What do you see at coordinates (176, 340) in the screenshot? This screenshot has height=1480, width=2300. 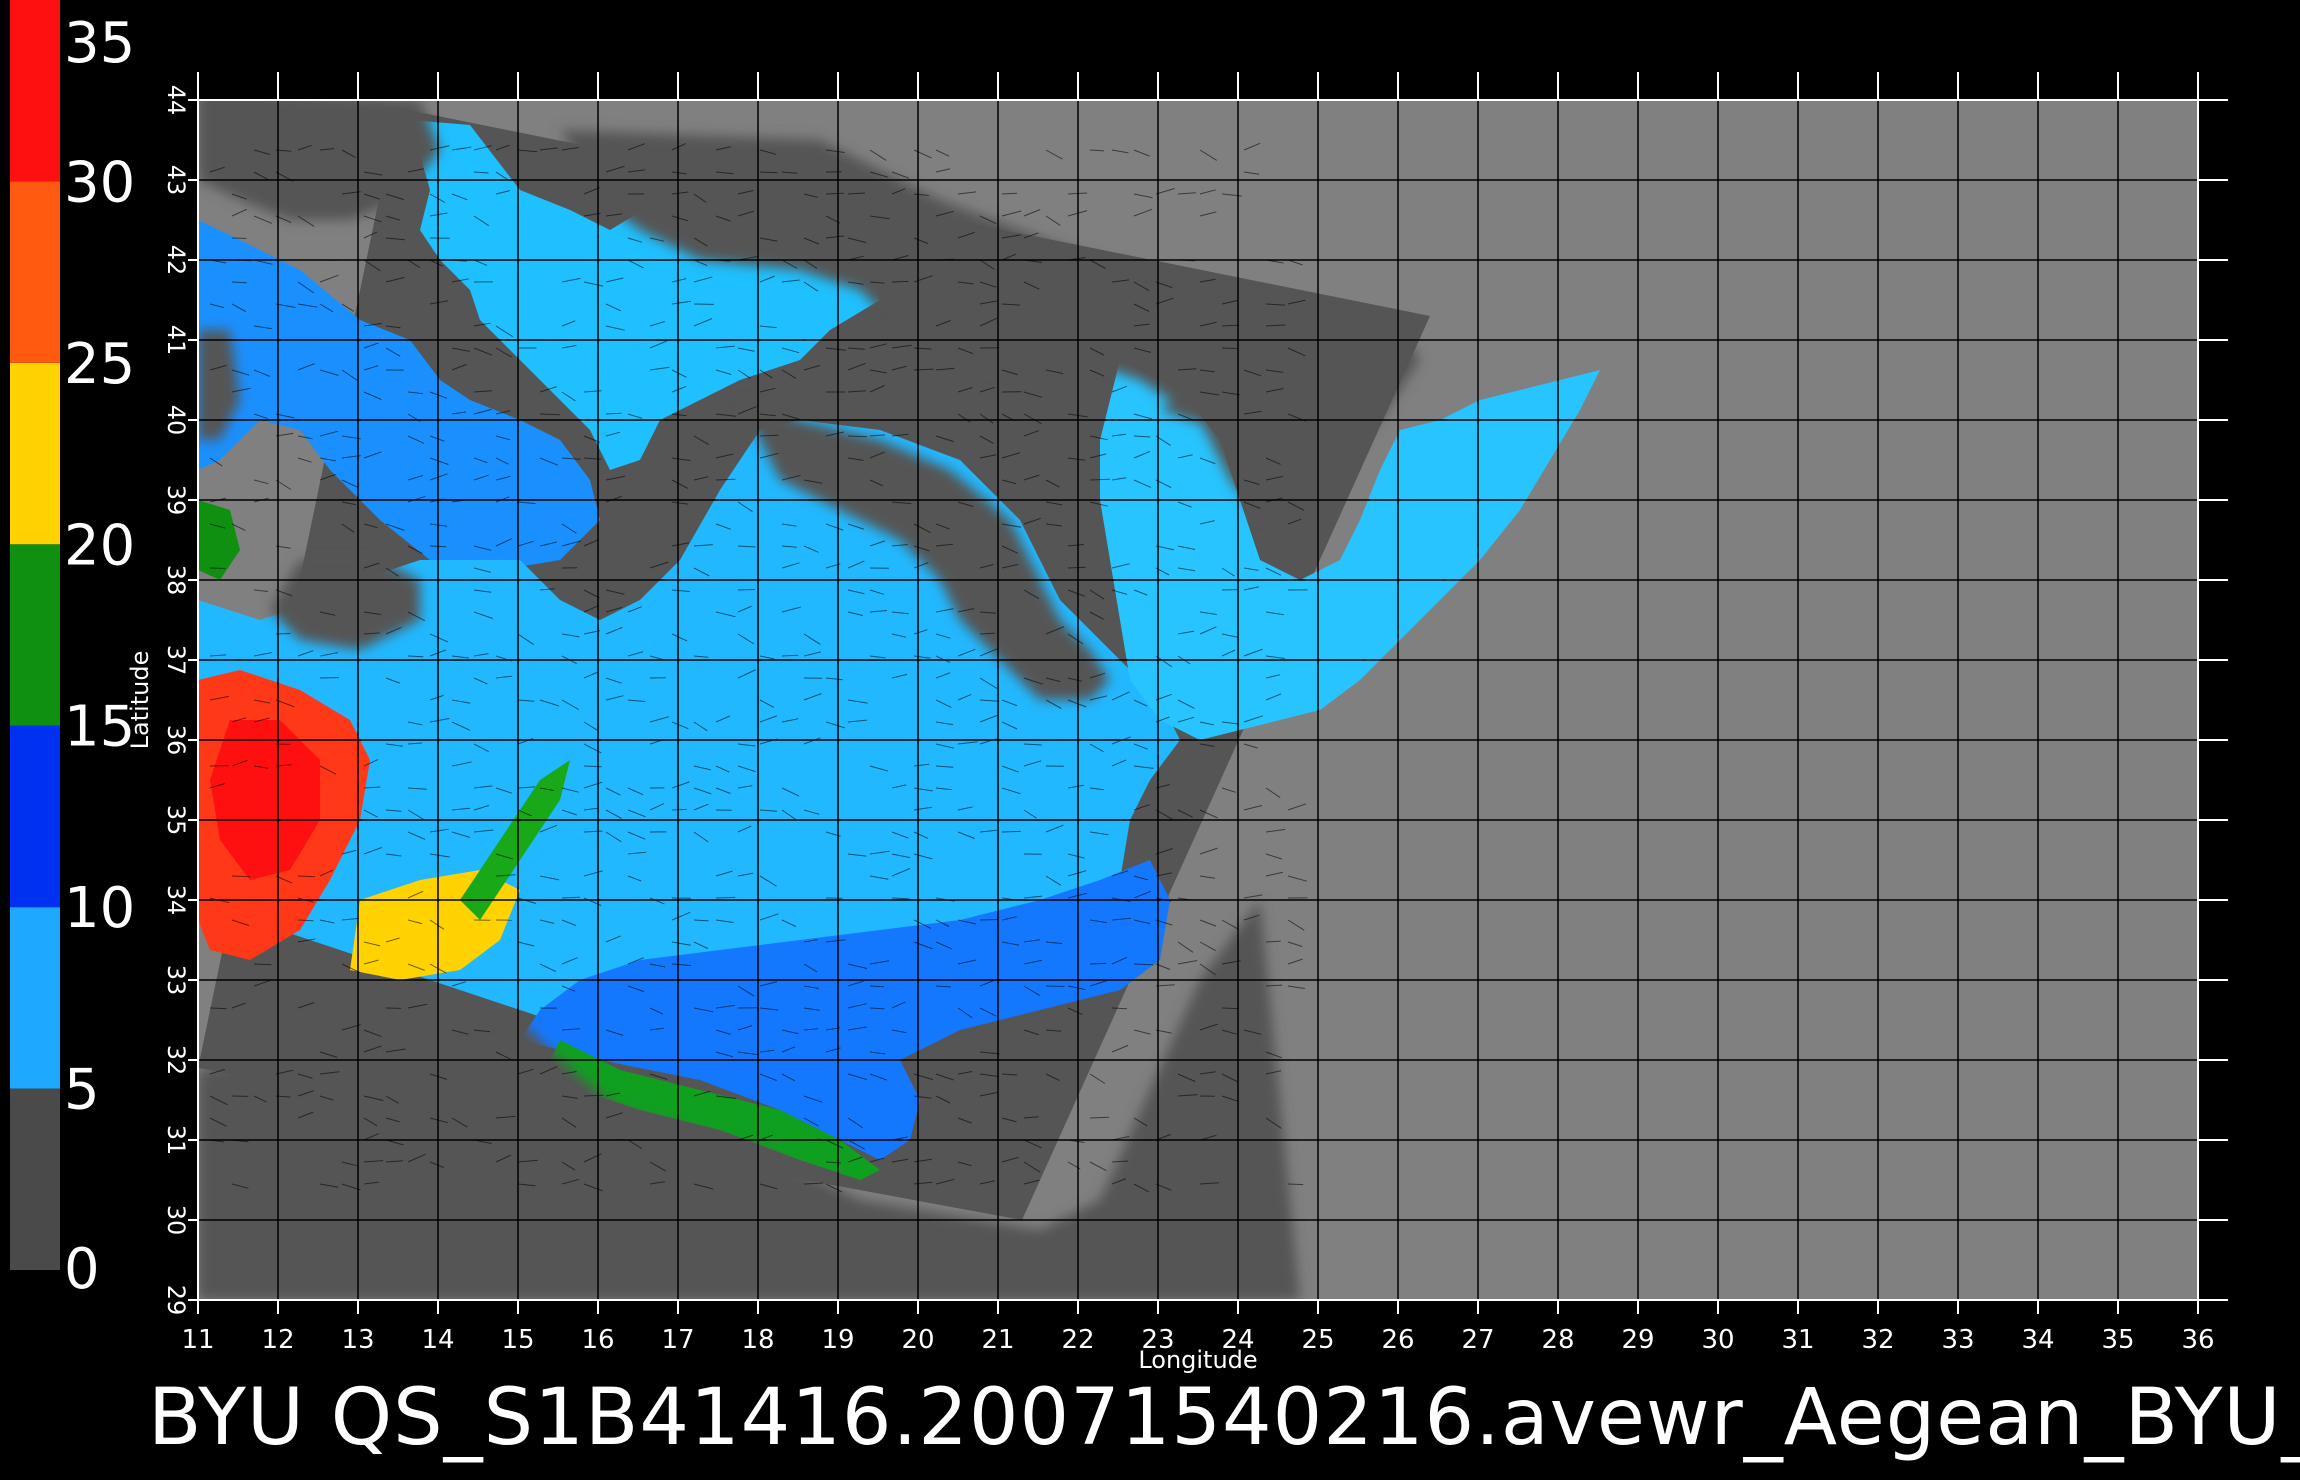 I see `y-tick-label: 41` at bounding box center [176, 340].